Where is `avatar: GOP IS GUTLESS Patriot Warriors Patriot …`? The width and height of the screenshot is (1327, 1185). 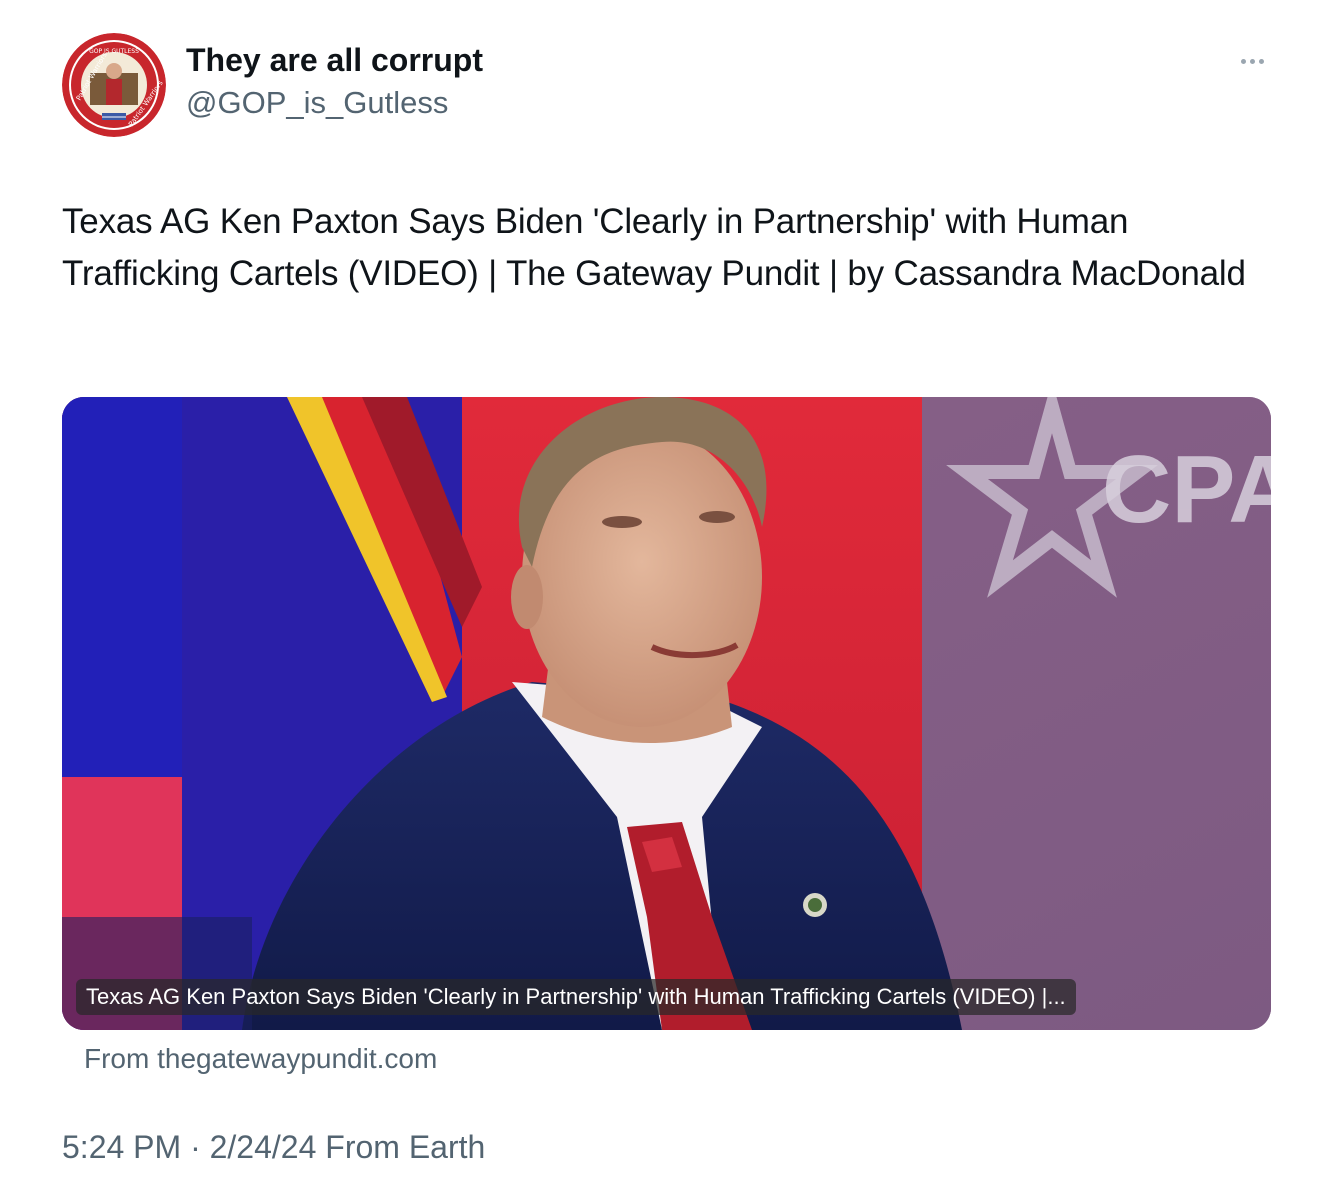 avatar: GOP IS GUTLESS Patriot Warriors Patriot … is located at coordinates (114, 85).